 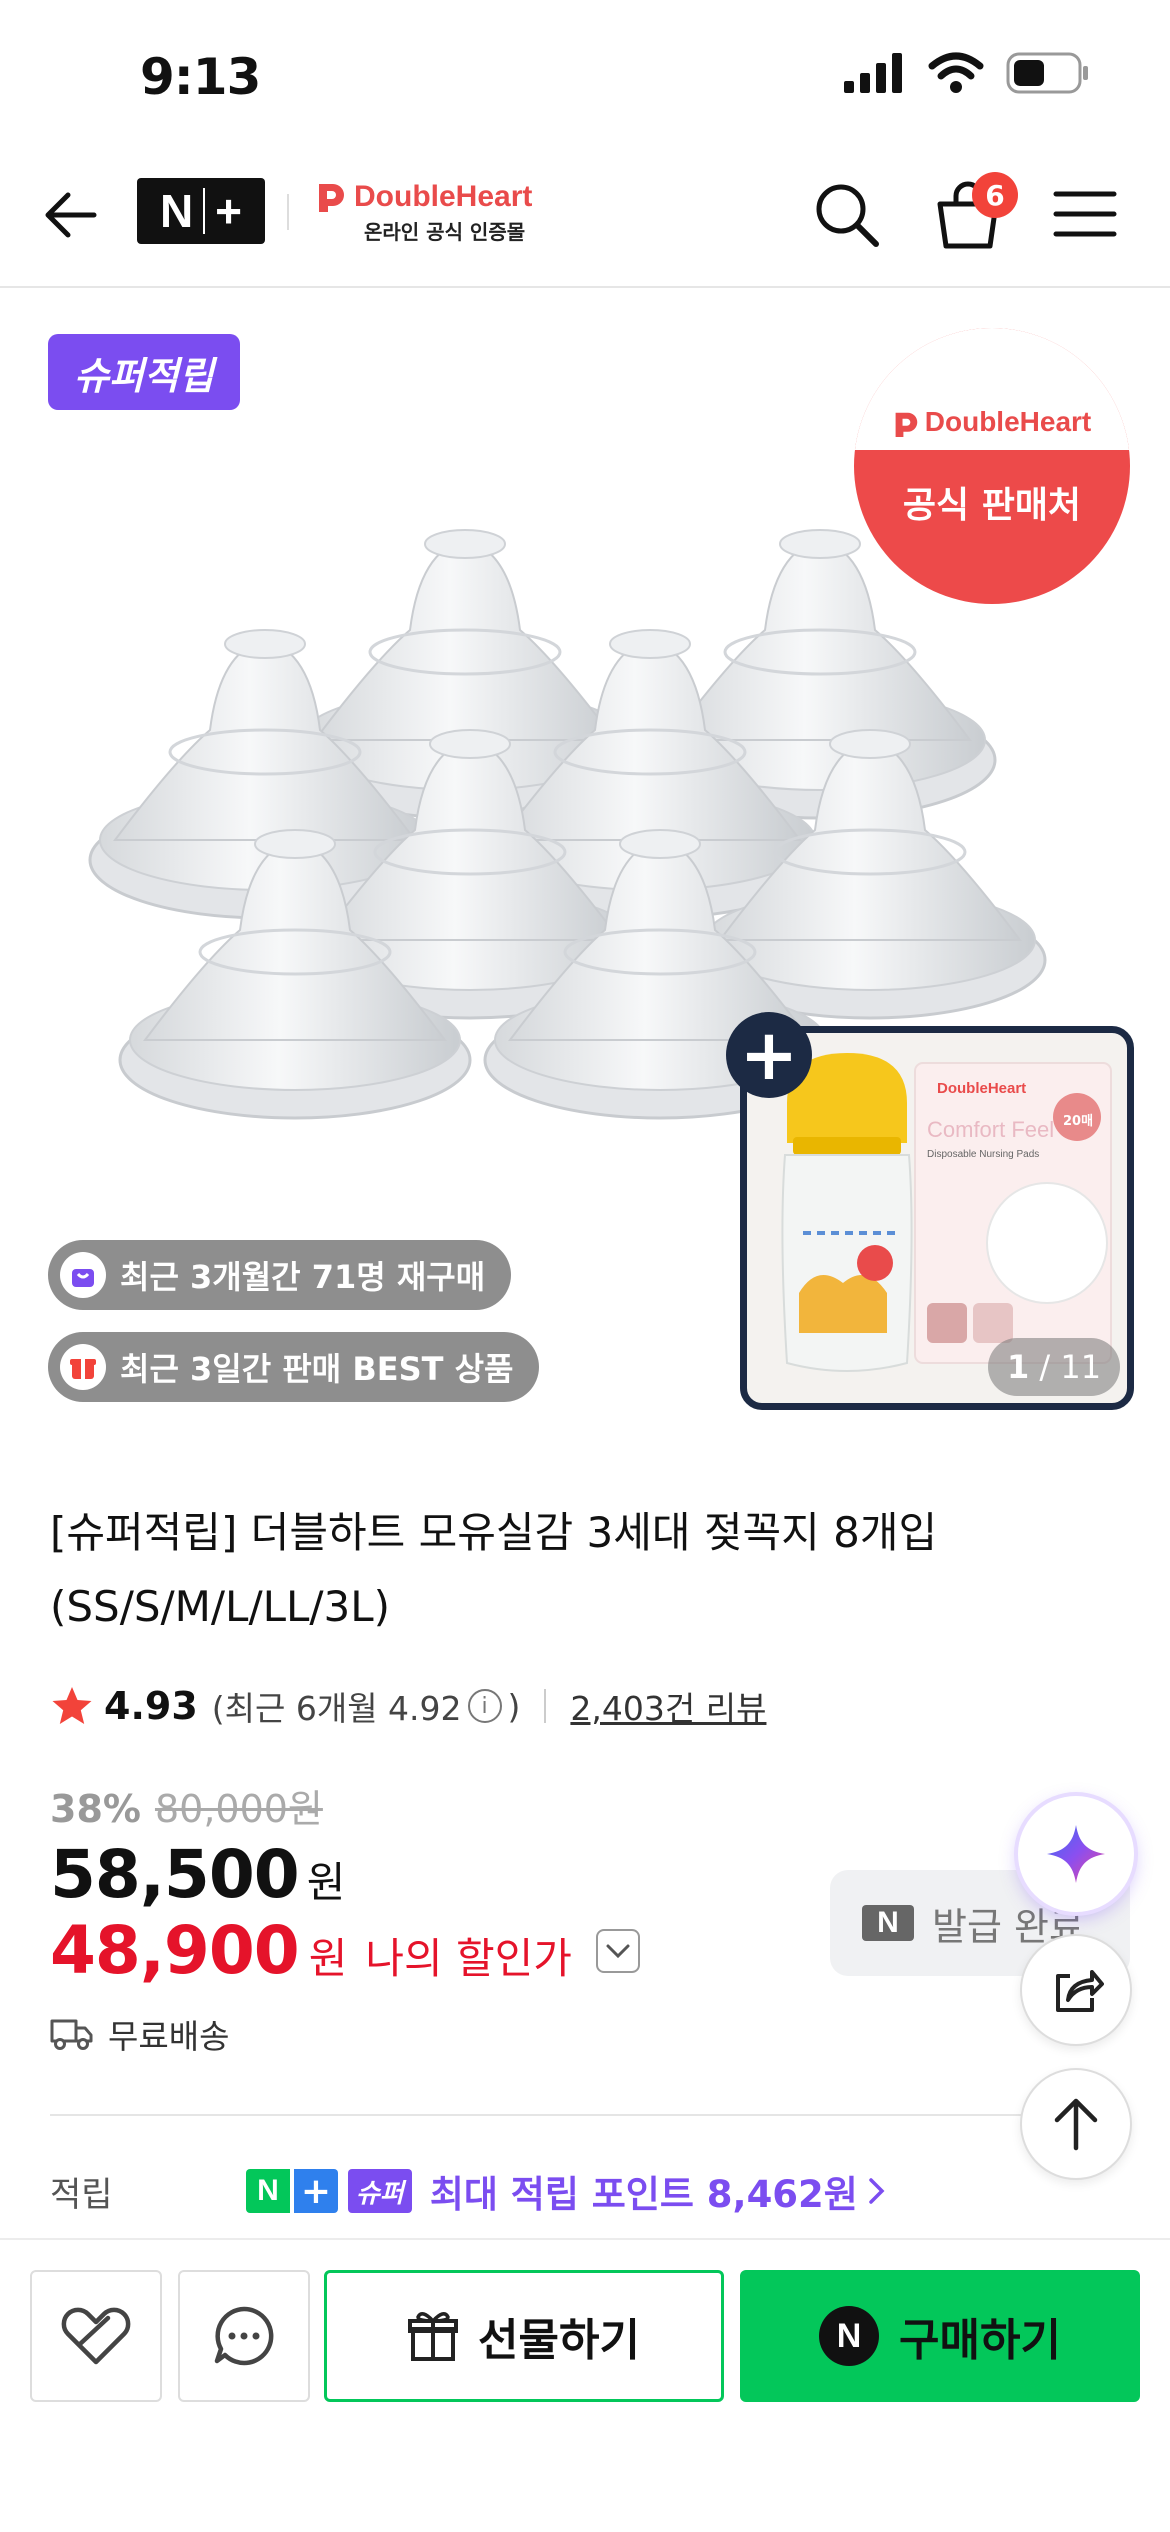 What do you see at coordinates (668, 1706) in the screenshot?
I see `review-count-link: 2,403건 리뷰` at bounding box center [668, 1706].